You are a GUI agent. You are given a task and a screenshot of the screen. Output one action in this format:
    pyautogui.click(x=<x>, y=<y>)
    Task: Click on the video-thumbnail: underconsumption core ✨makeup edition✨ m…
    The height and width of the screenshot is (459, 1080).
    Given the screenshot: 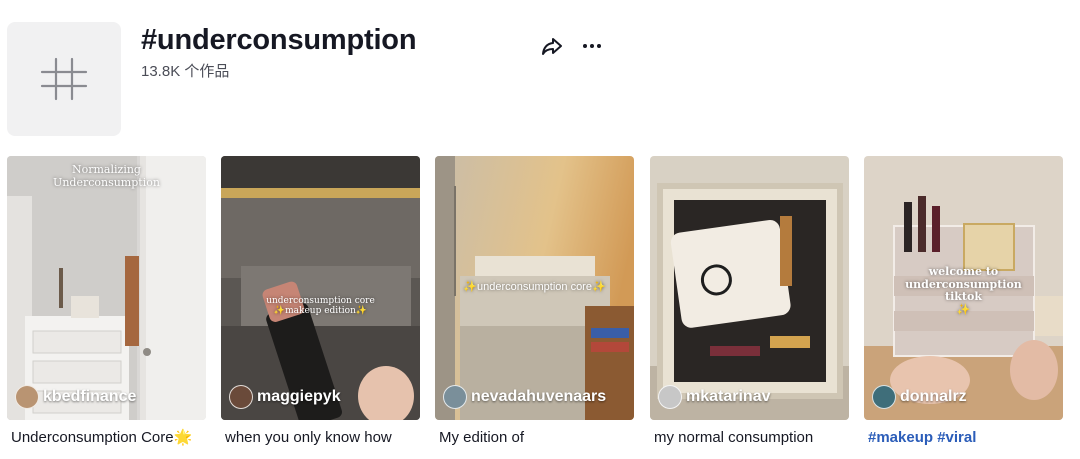 What is the action you would take?
    pyautogui.click(x=320, y=288)
    